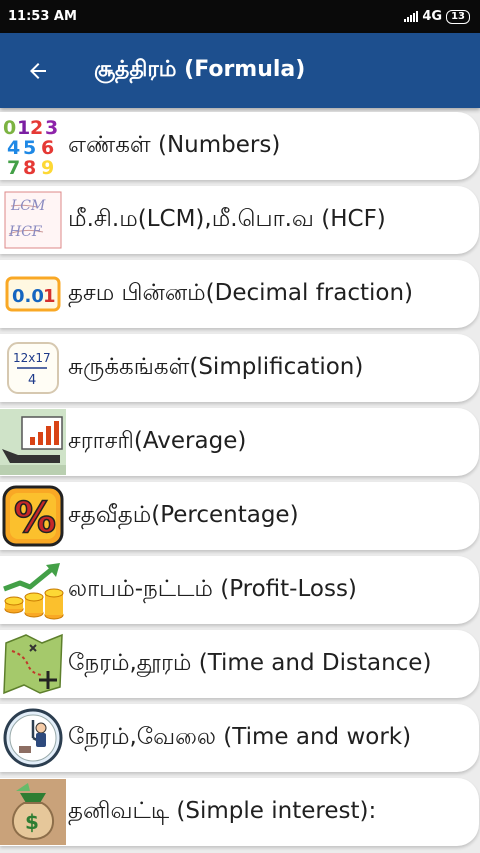  I want to click on back-button, so click(38, 71).